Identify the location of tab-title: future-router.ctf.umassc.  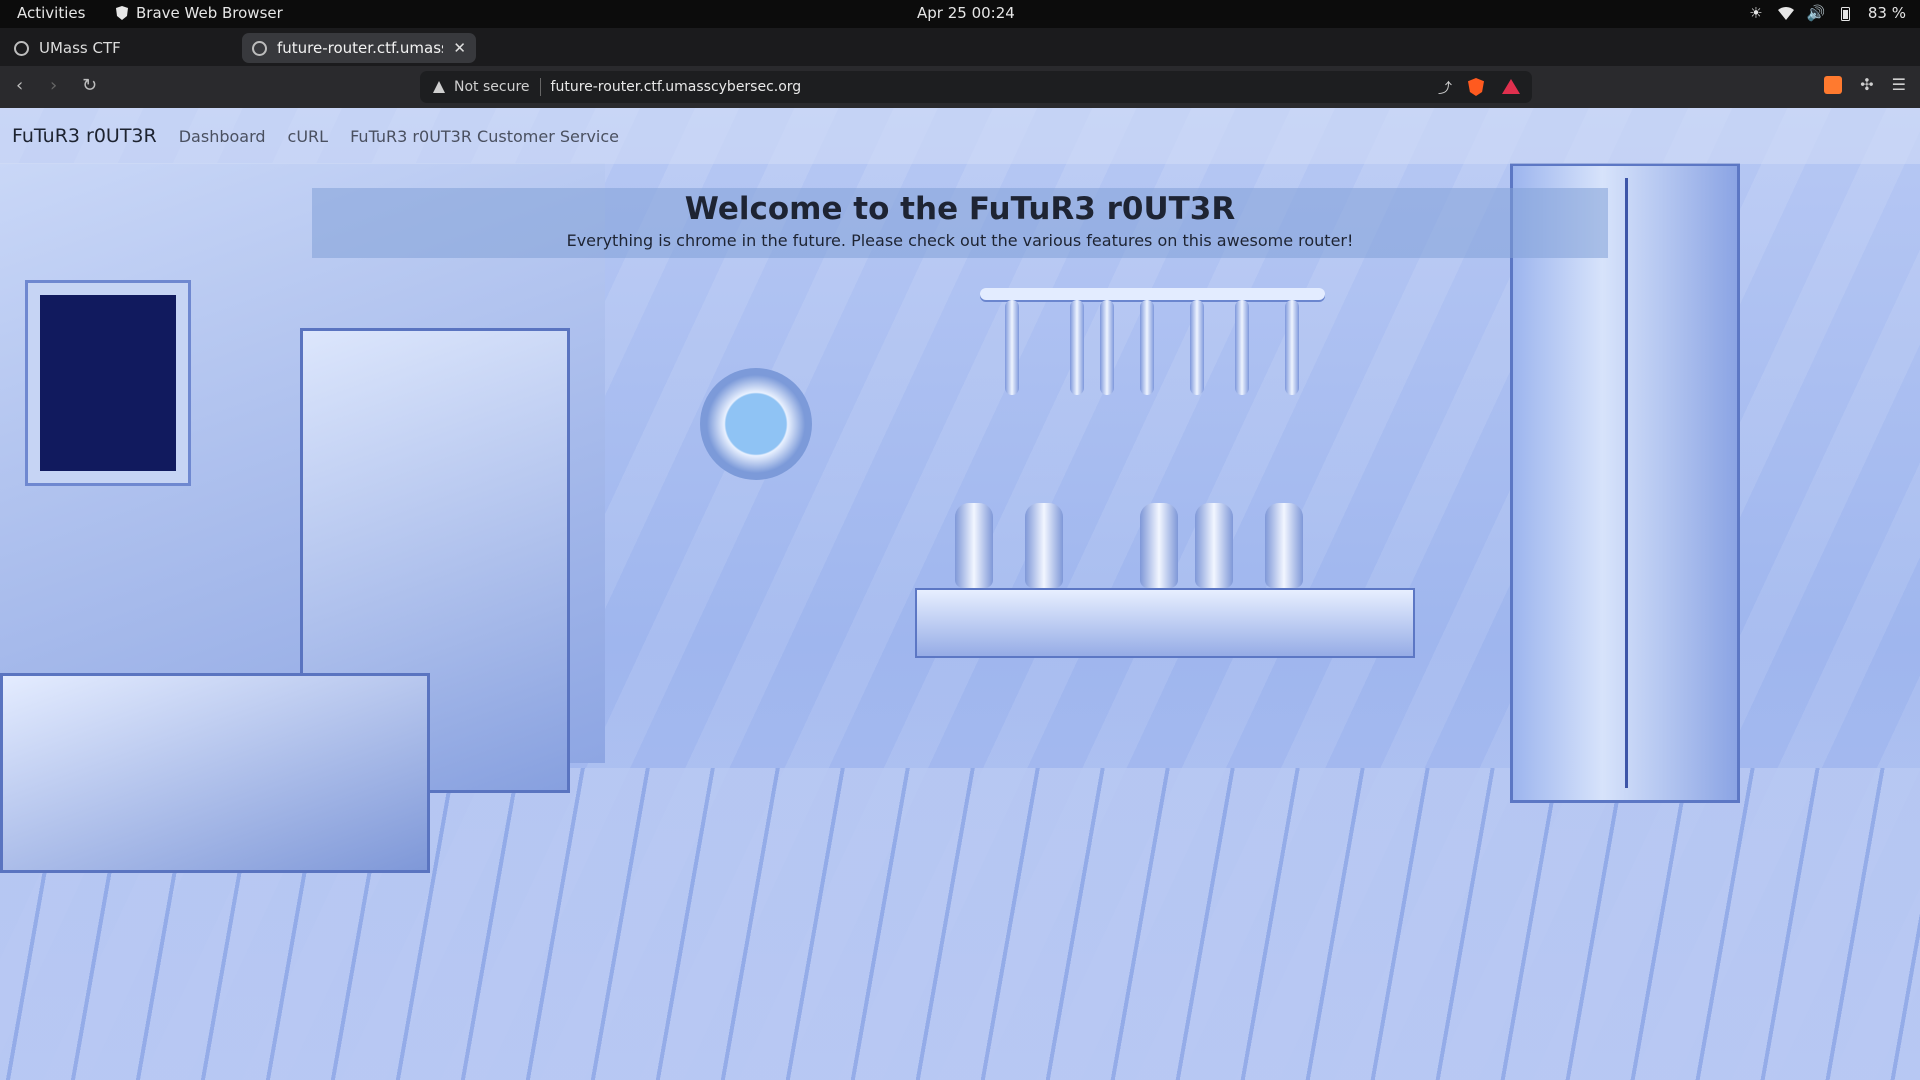
(360, 48).